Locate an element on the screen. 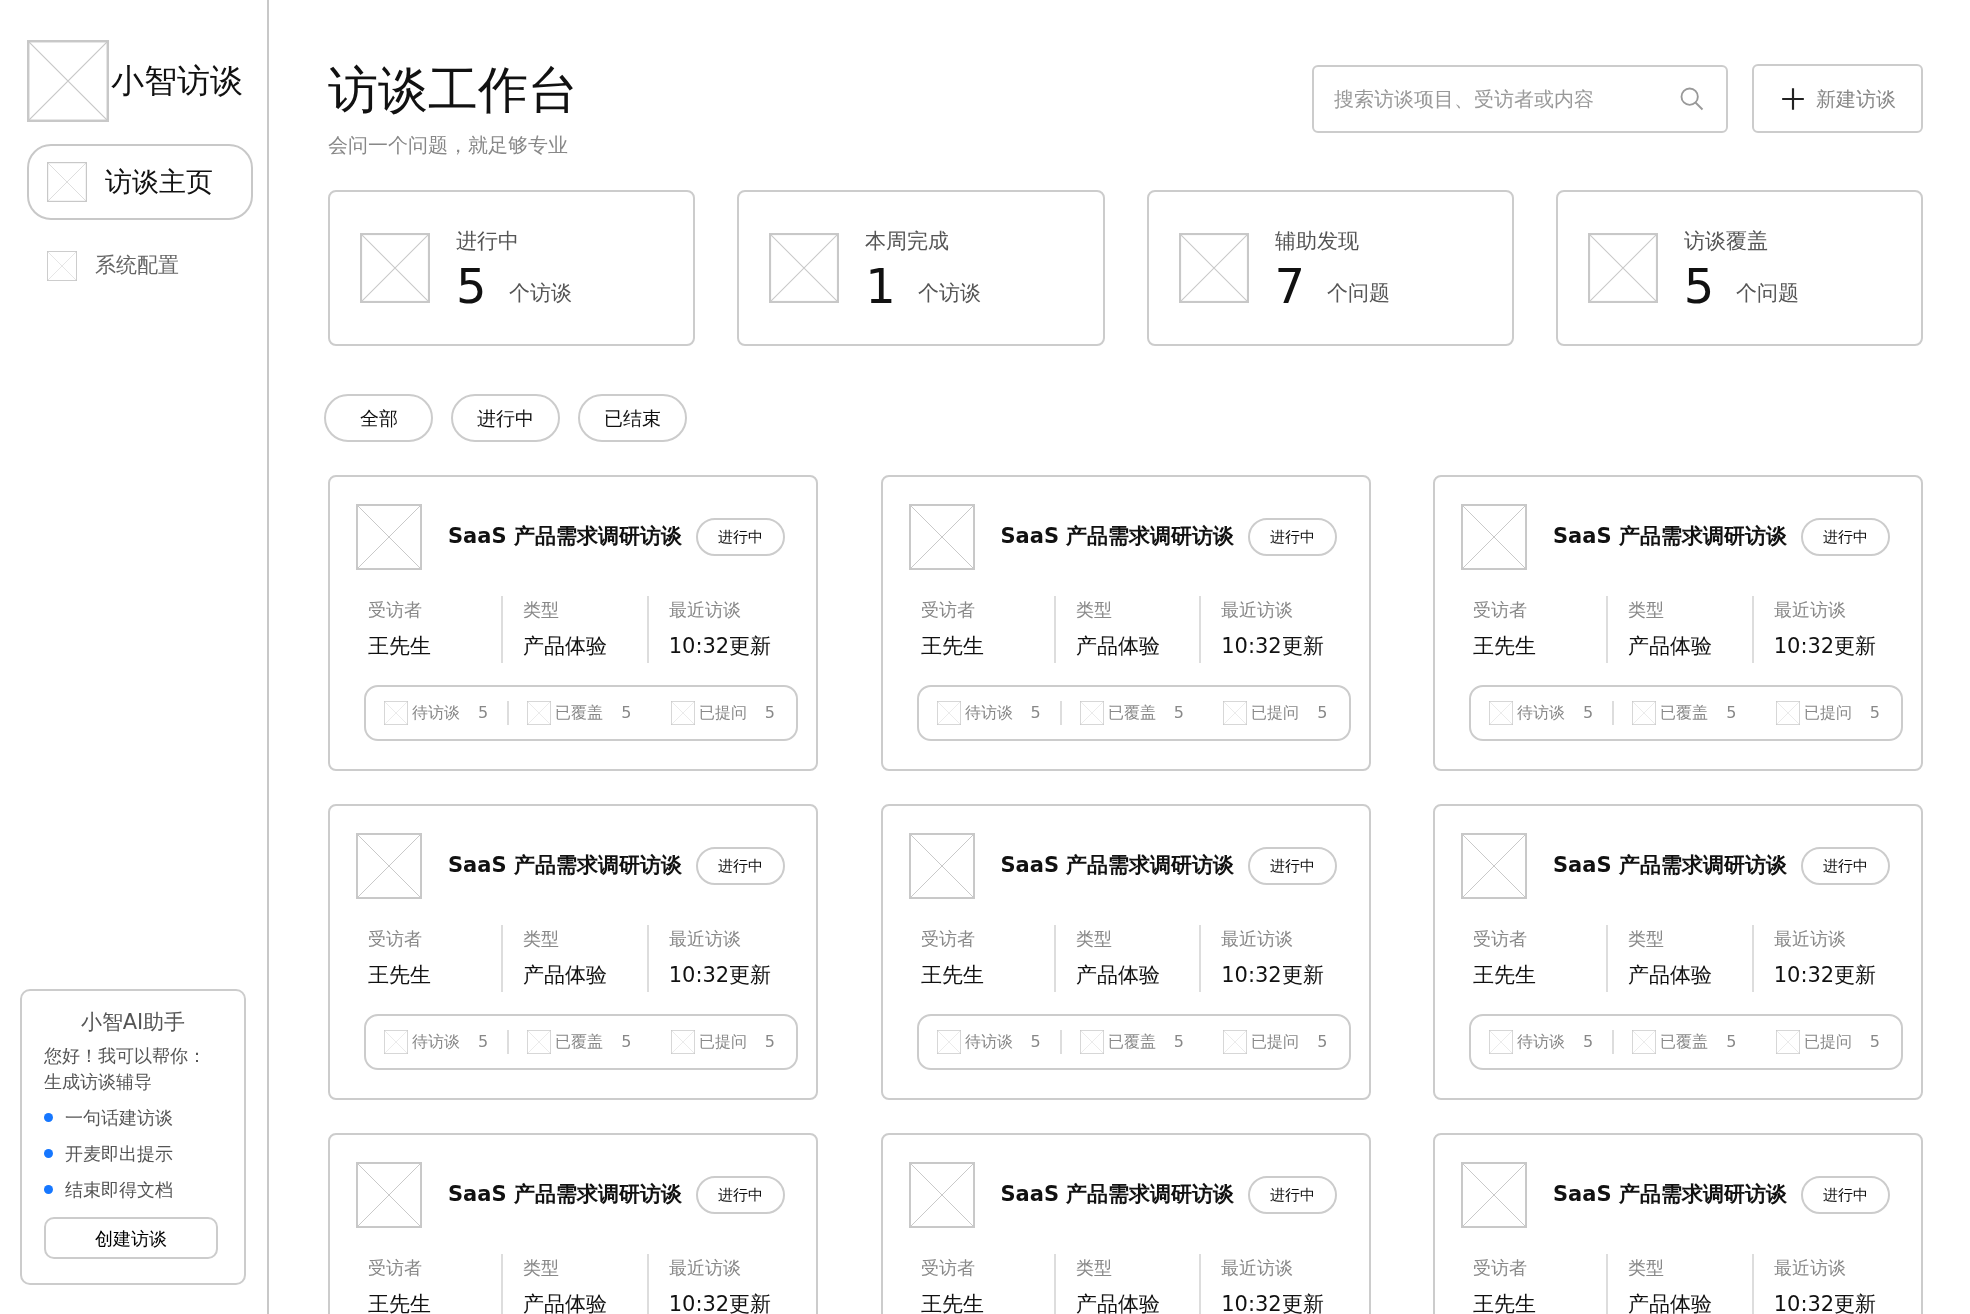 This screenshot has height=1314, width=1970. feature-text: 开麦即出提示 is located at coordinates (119, 1154).